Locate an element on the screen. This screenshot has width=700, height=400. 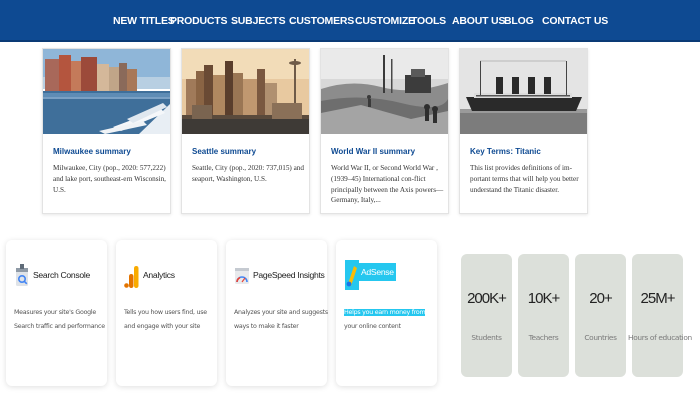
nav-item-tools: TOOLS is located at coordinates (428, 21).